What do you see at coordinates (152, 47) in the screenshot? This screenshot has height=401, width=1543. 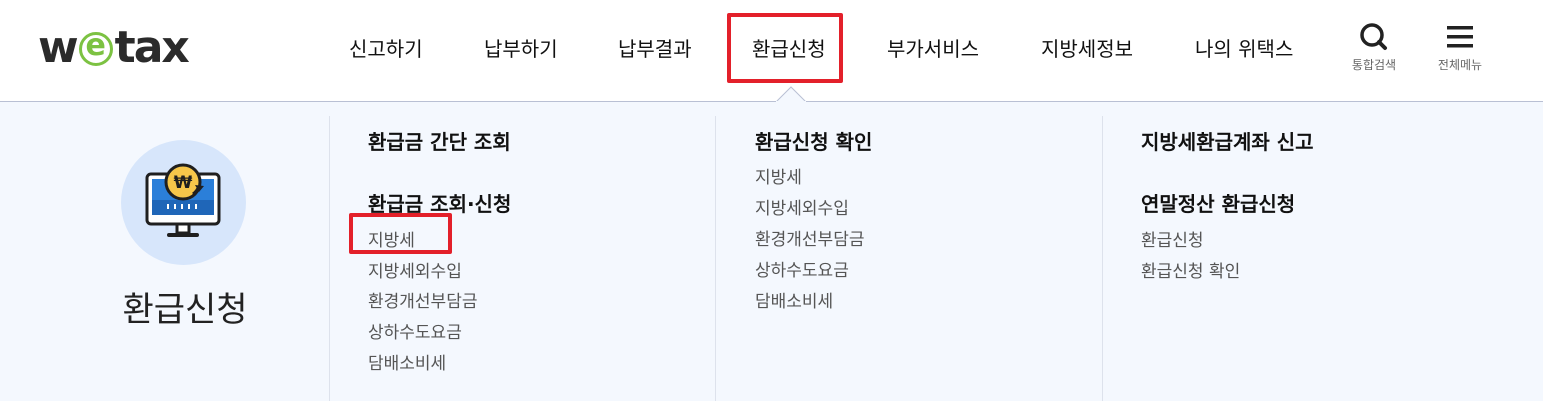 I see `logo-text-suffix: tax` at bounding box center [152, 47].